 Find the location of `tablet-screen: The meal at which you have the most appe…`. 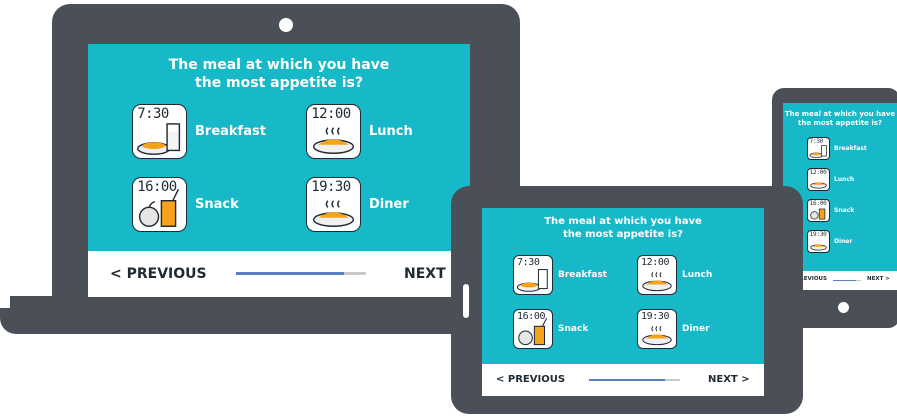

tablet-screen: The meal at which you have the most appe… is located at coordinates (623, 302).